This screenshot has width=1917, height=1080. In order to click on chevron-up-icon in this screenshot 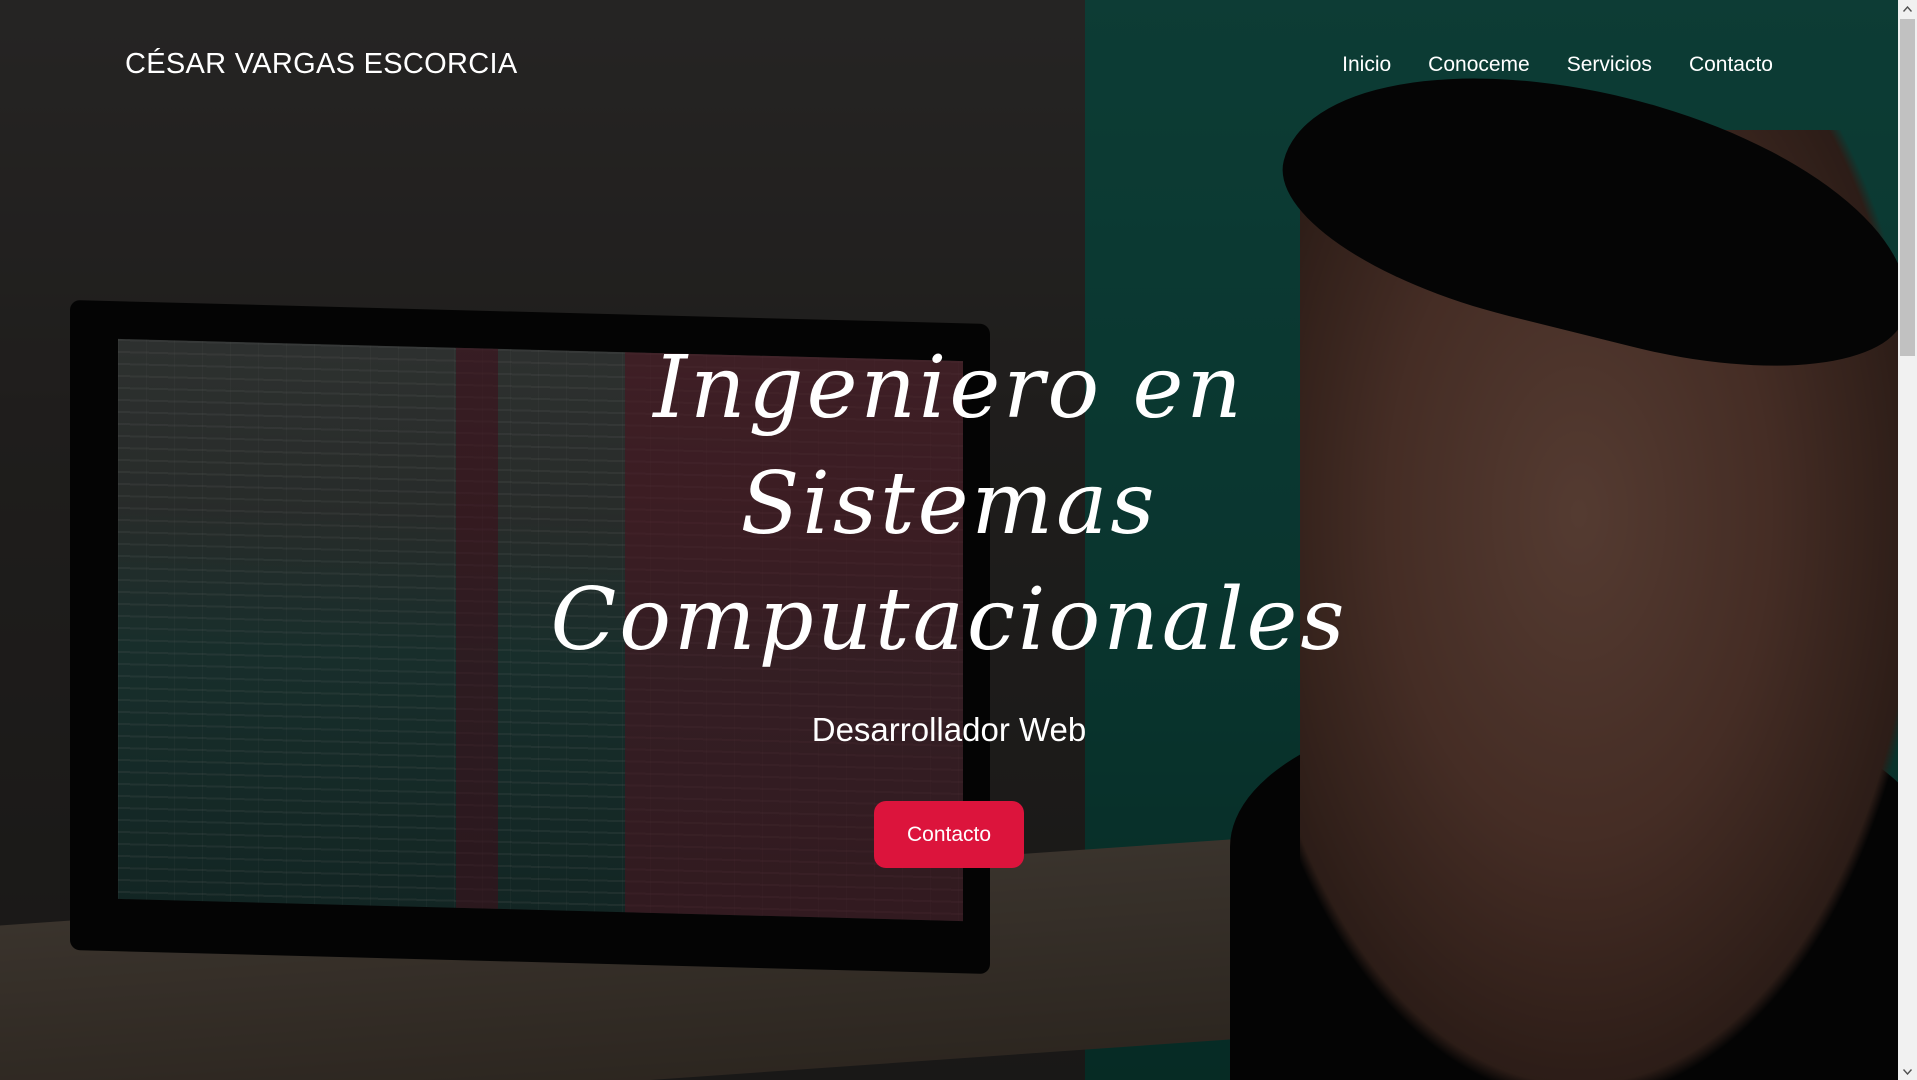, I will do `click(1907, 8)`.